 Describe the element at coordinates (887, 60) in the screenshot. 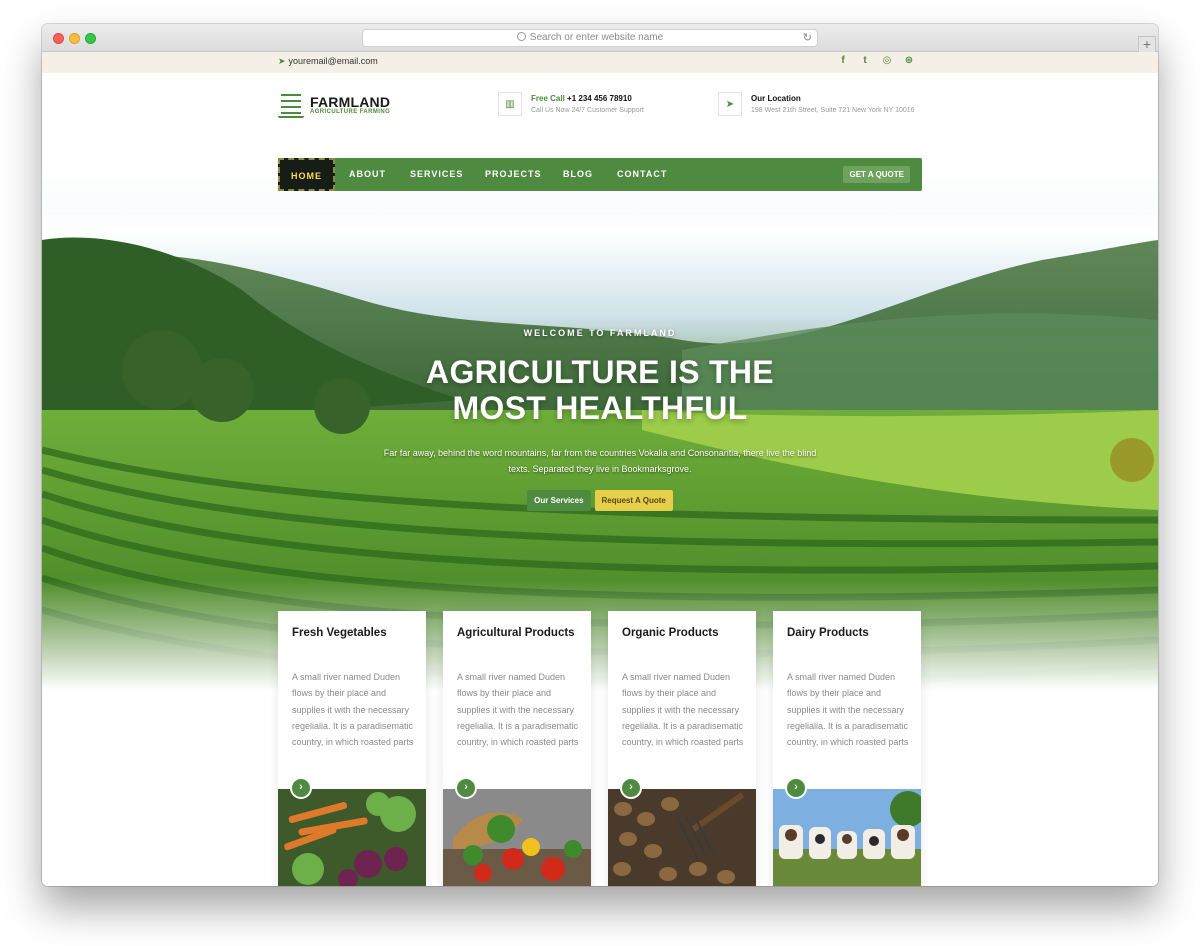

I see `instagram-icon: ◎` at that location.